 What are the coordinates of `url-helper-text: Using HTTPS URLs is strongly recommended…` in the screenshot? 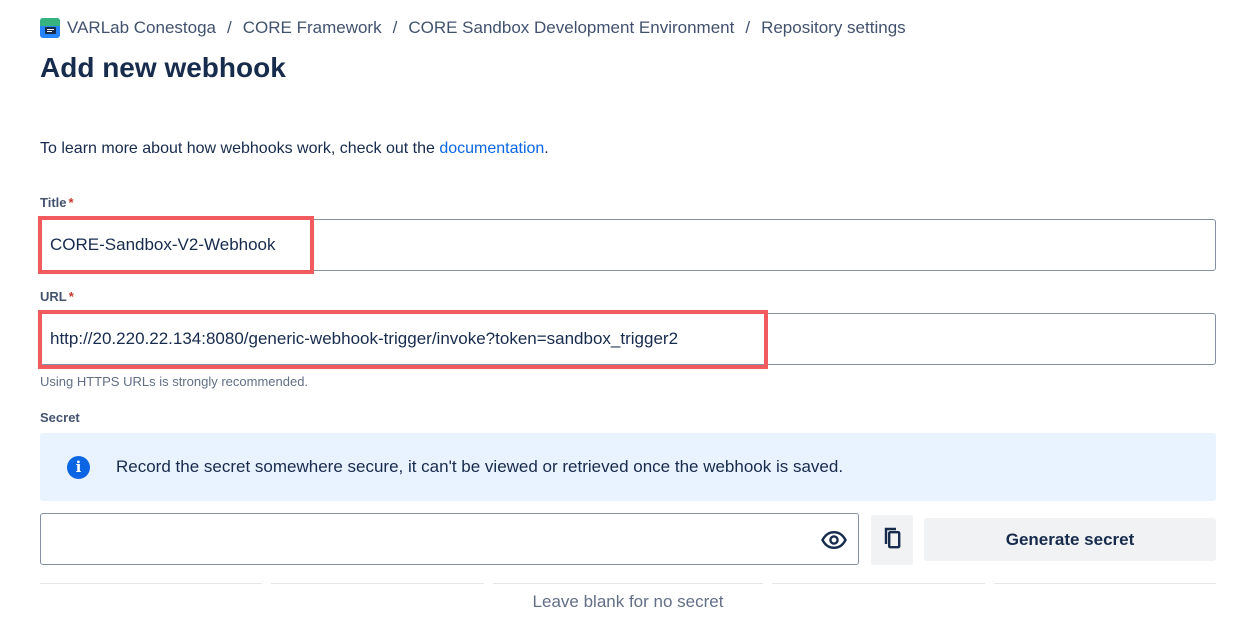 It's located at (174, 381).